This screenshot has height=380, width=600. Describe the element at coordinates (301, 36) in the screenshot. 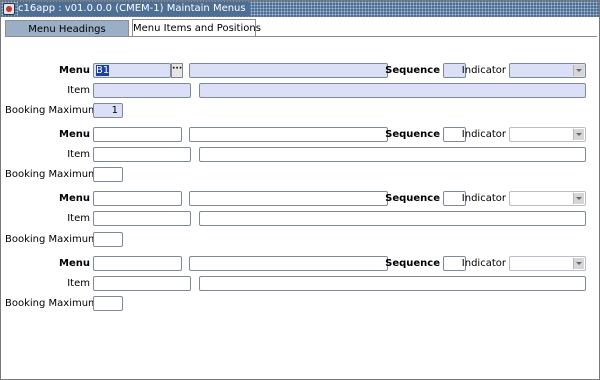

I see `tab-divider` at that location.